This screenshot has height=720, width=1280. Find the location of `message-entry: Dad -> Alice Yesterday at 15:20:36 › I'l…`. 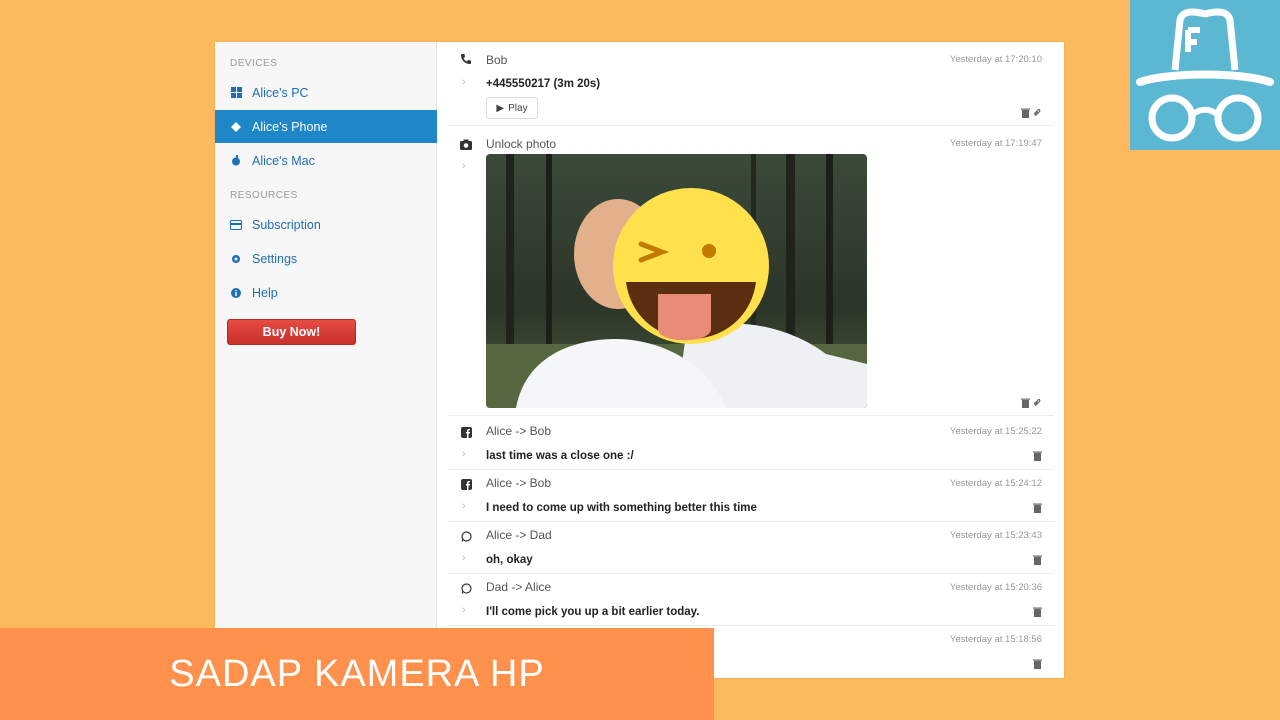

message-entry: Dad -> Alice Yesterday at 15:20:36 › I'l… is located at coordinates (751, 600).